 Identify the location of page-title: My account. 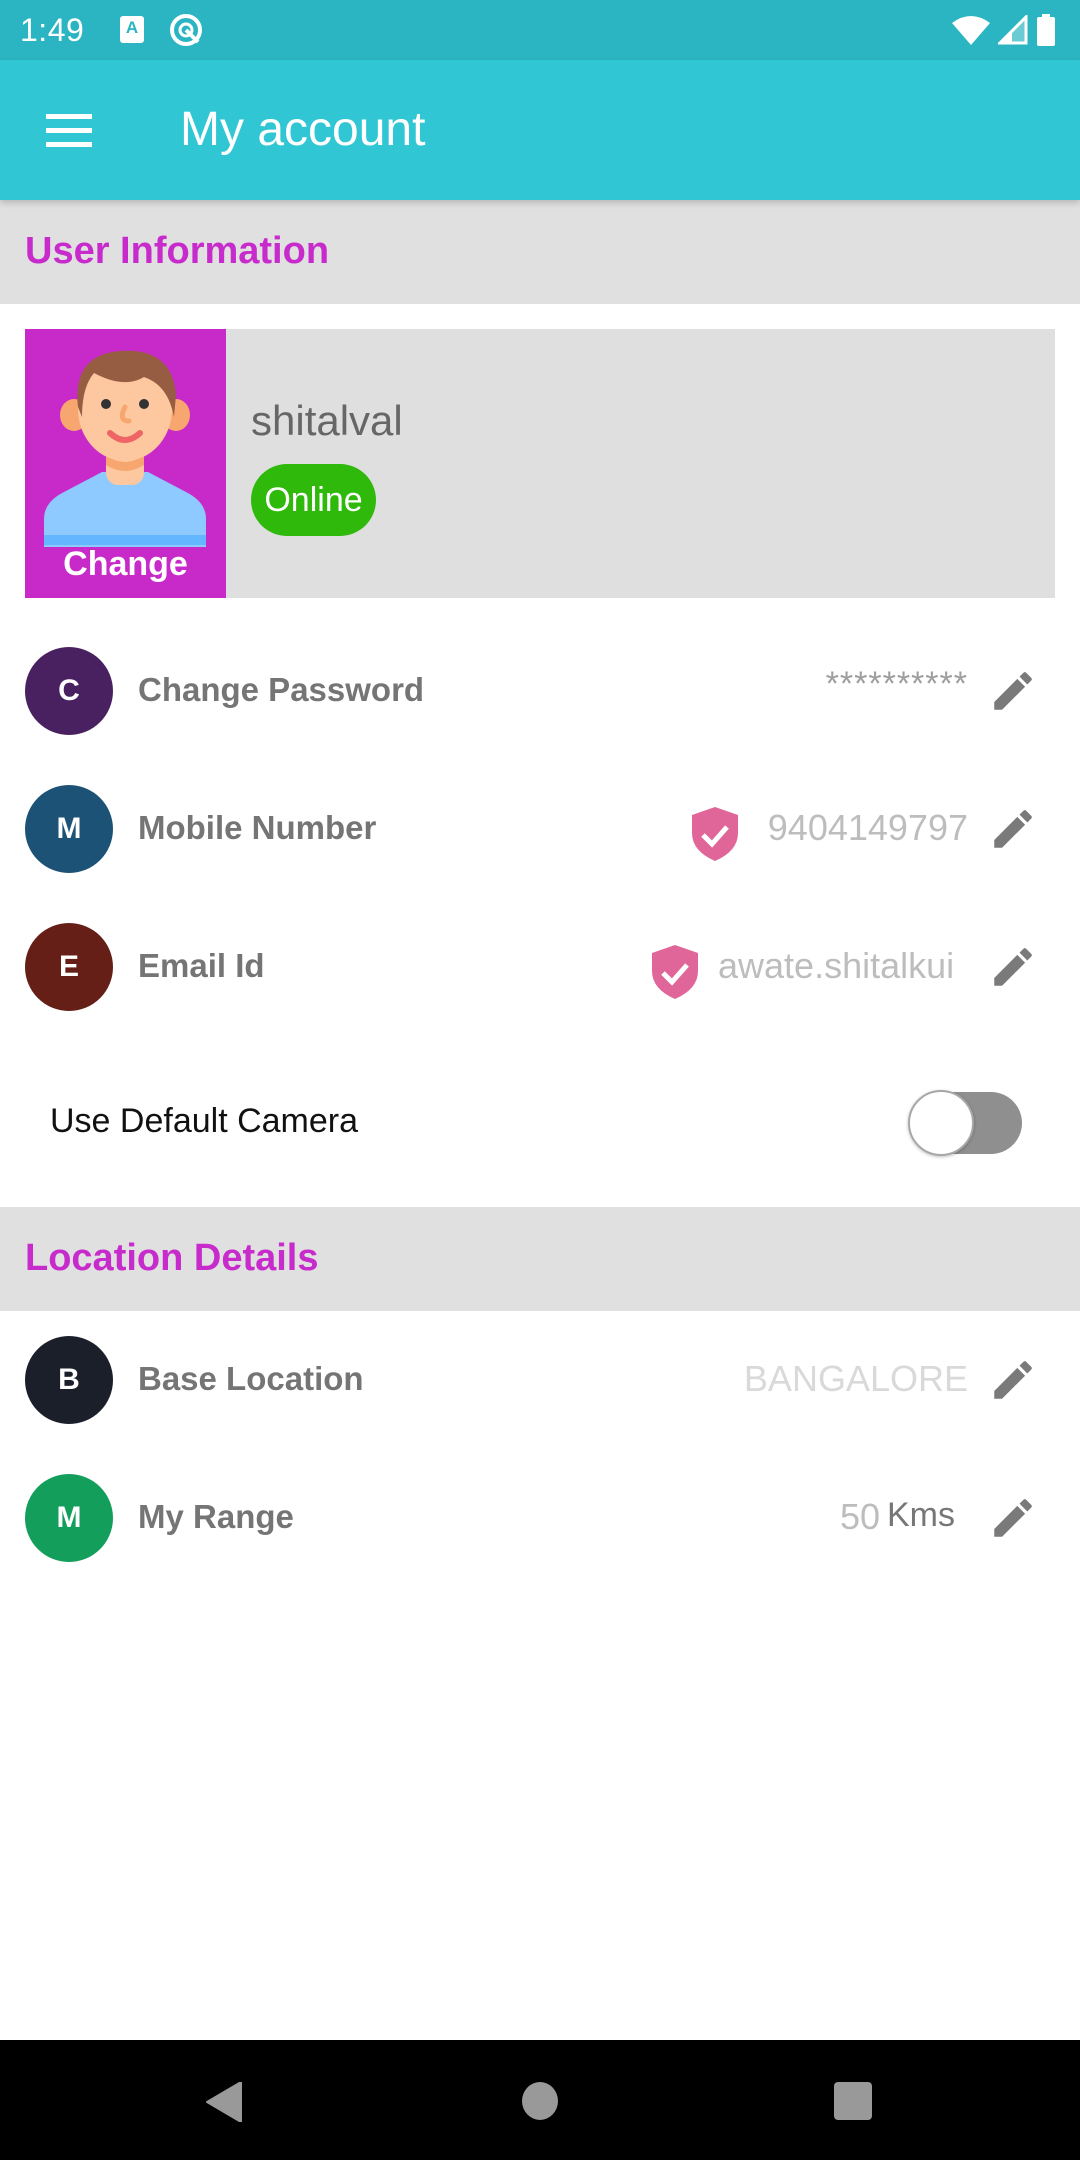
(303, 129).